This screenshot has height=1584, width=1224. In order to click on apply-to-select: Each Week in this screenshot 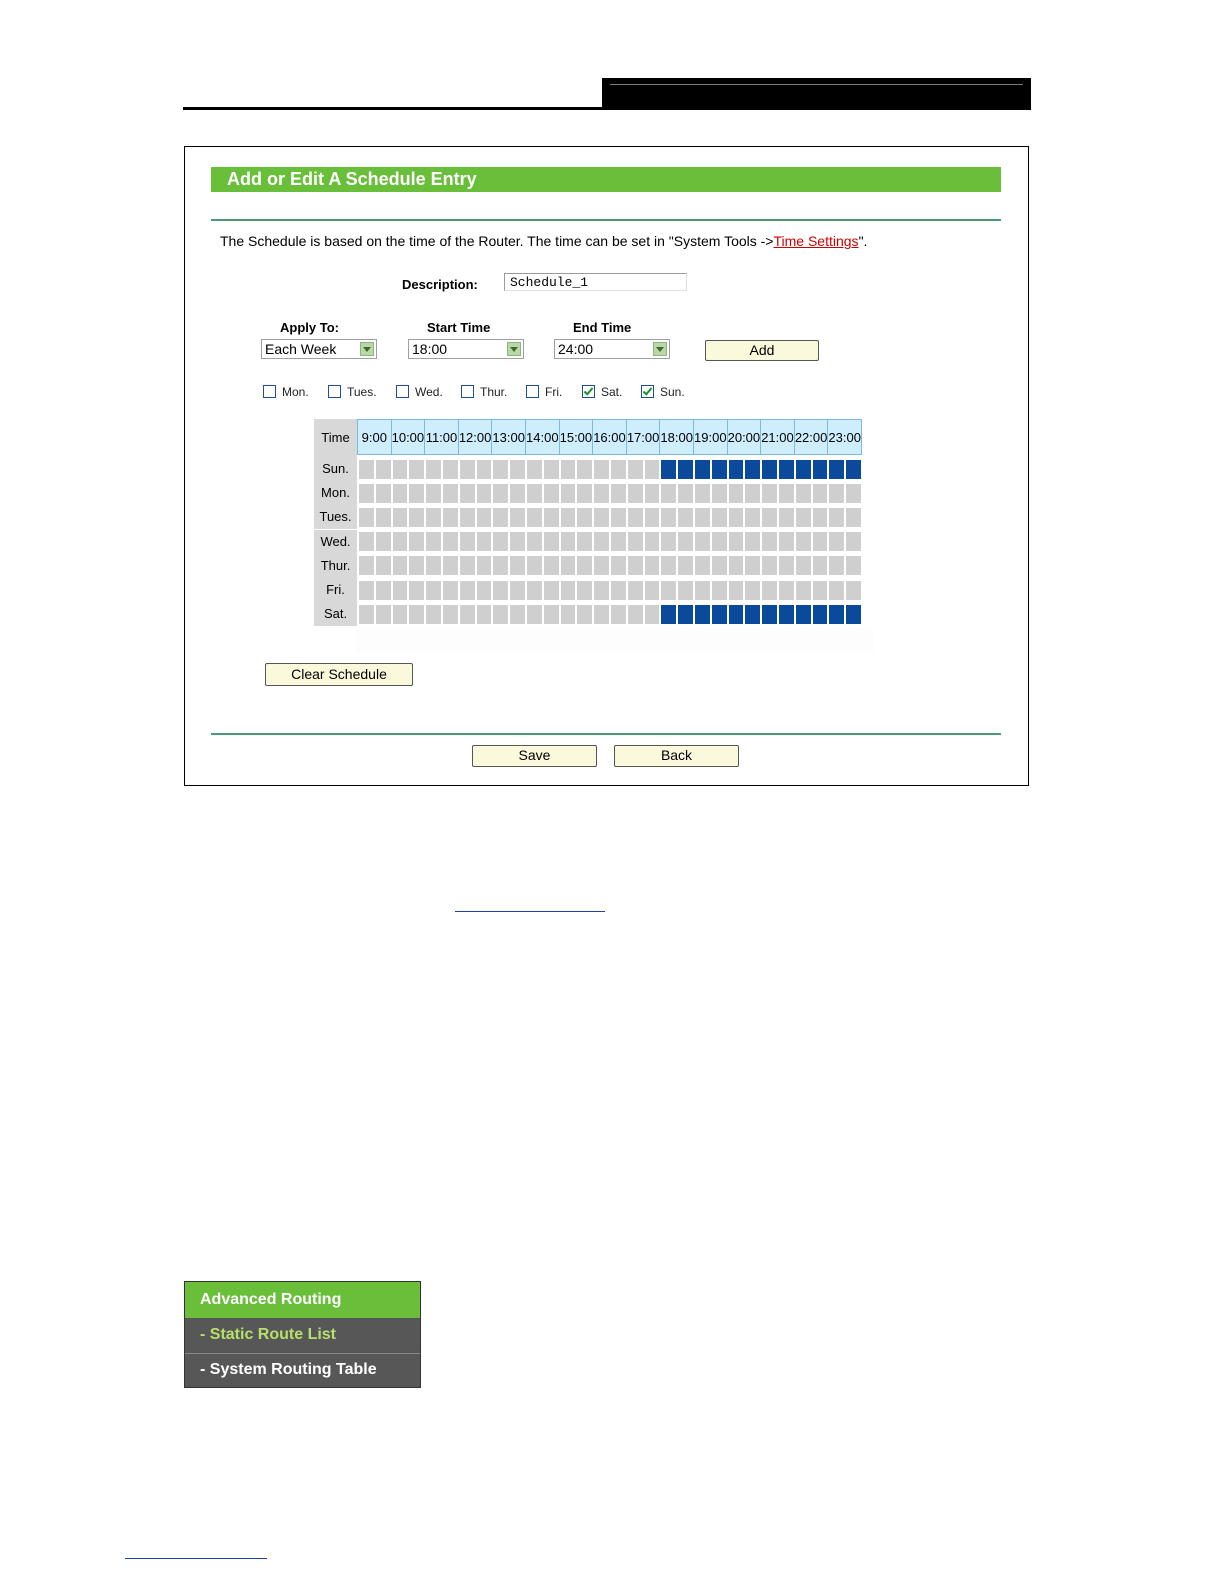, I will do `click(319, 349)`.